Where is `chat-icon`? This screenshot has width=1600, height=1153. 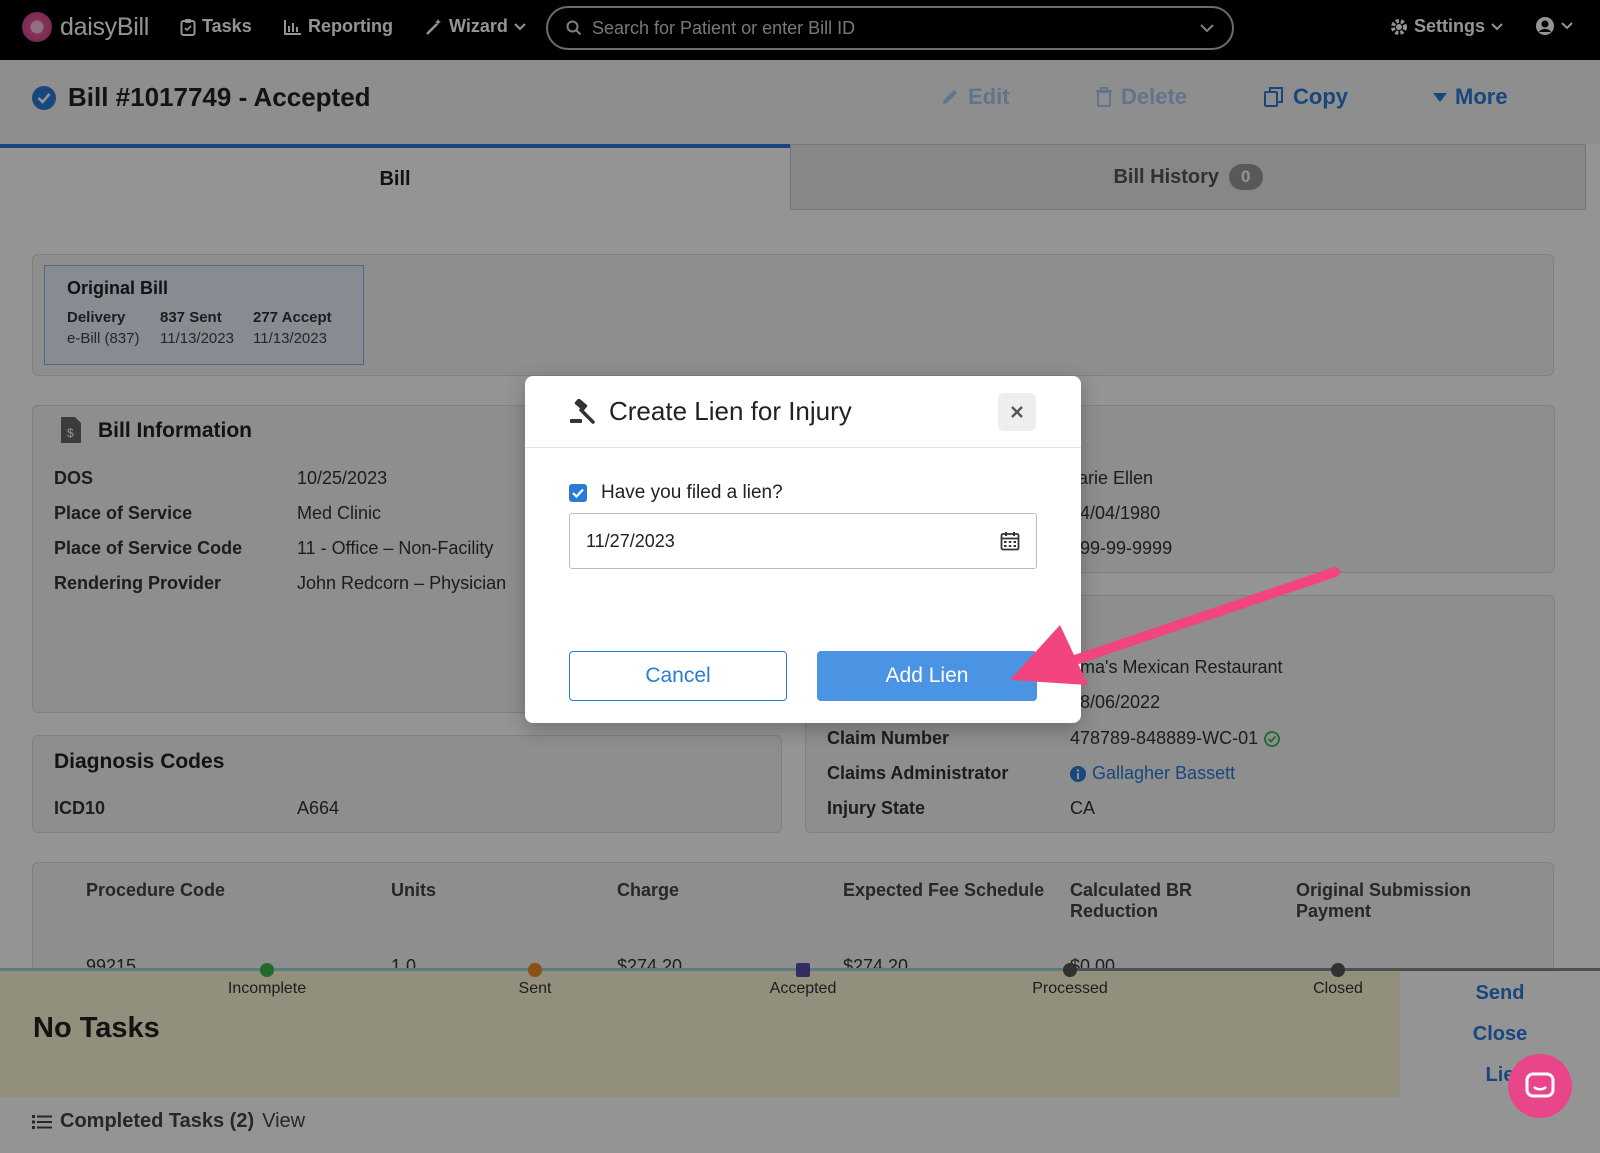 chat-icon is located at coordinates (1540, 1085).